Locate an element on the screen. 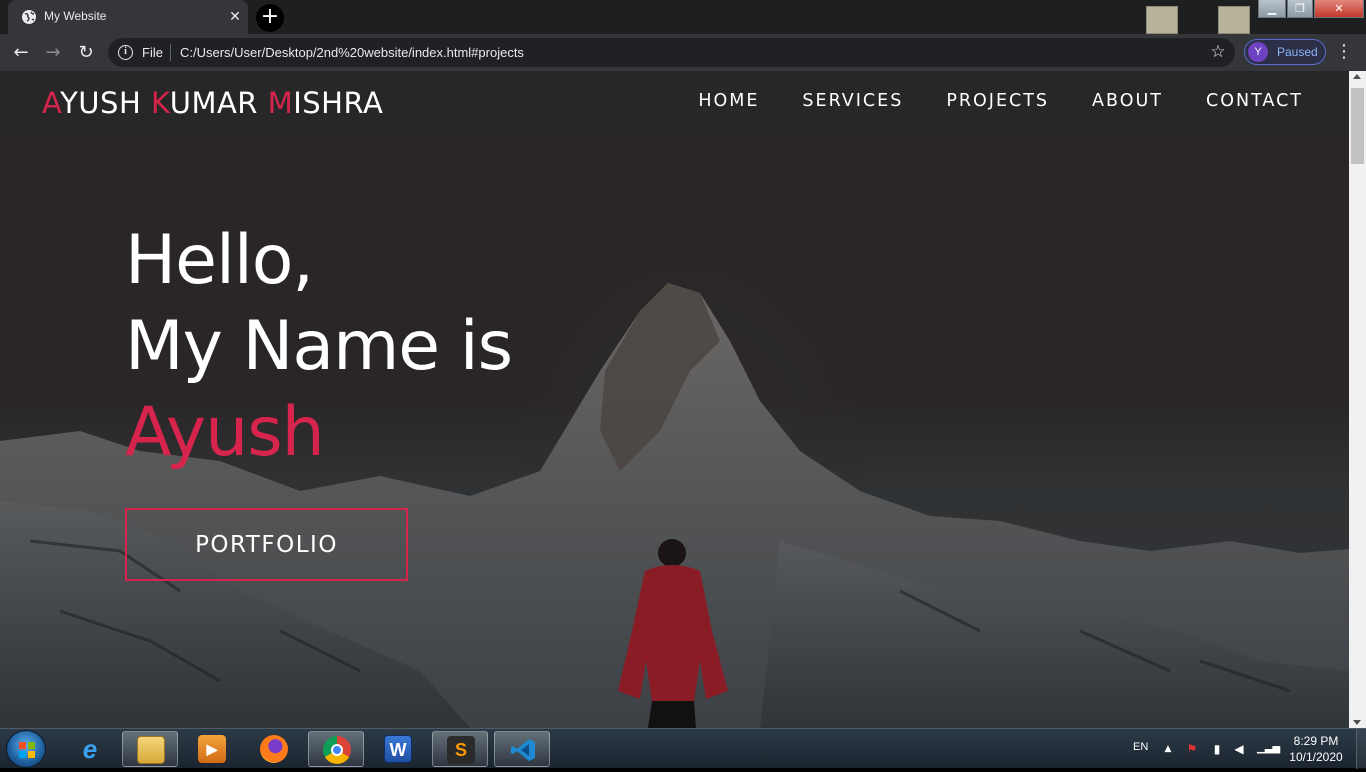 The image size is (1366, 772). reload-icon: ↻ is located at coordinates (86, 53).